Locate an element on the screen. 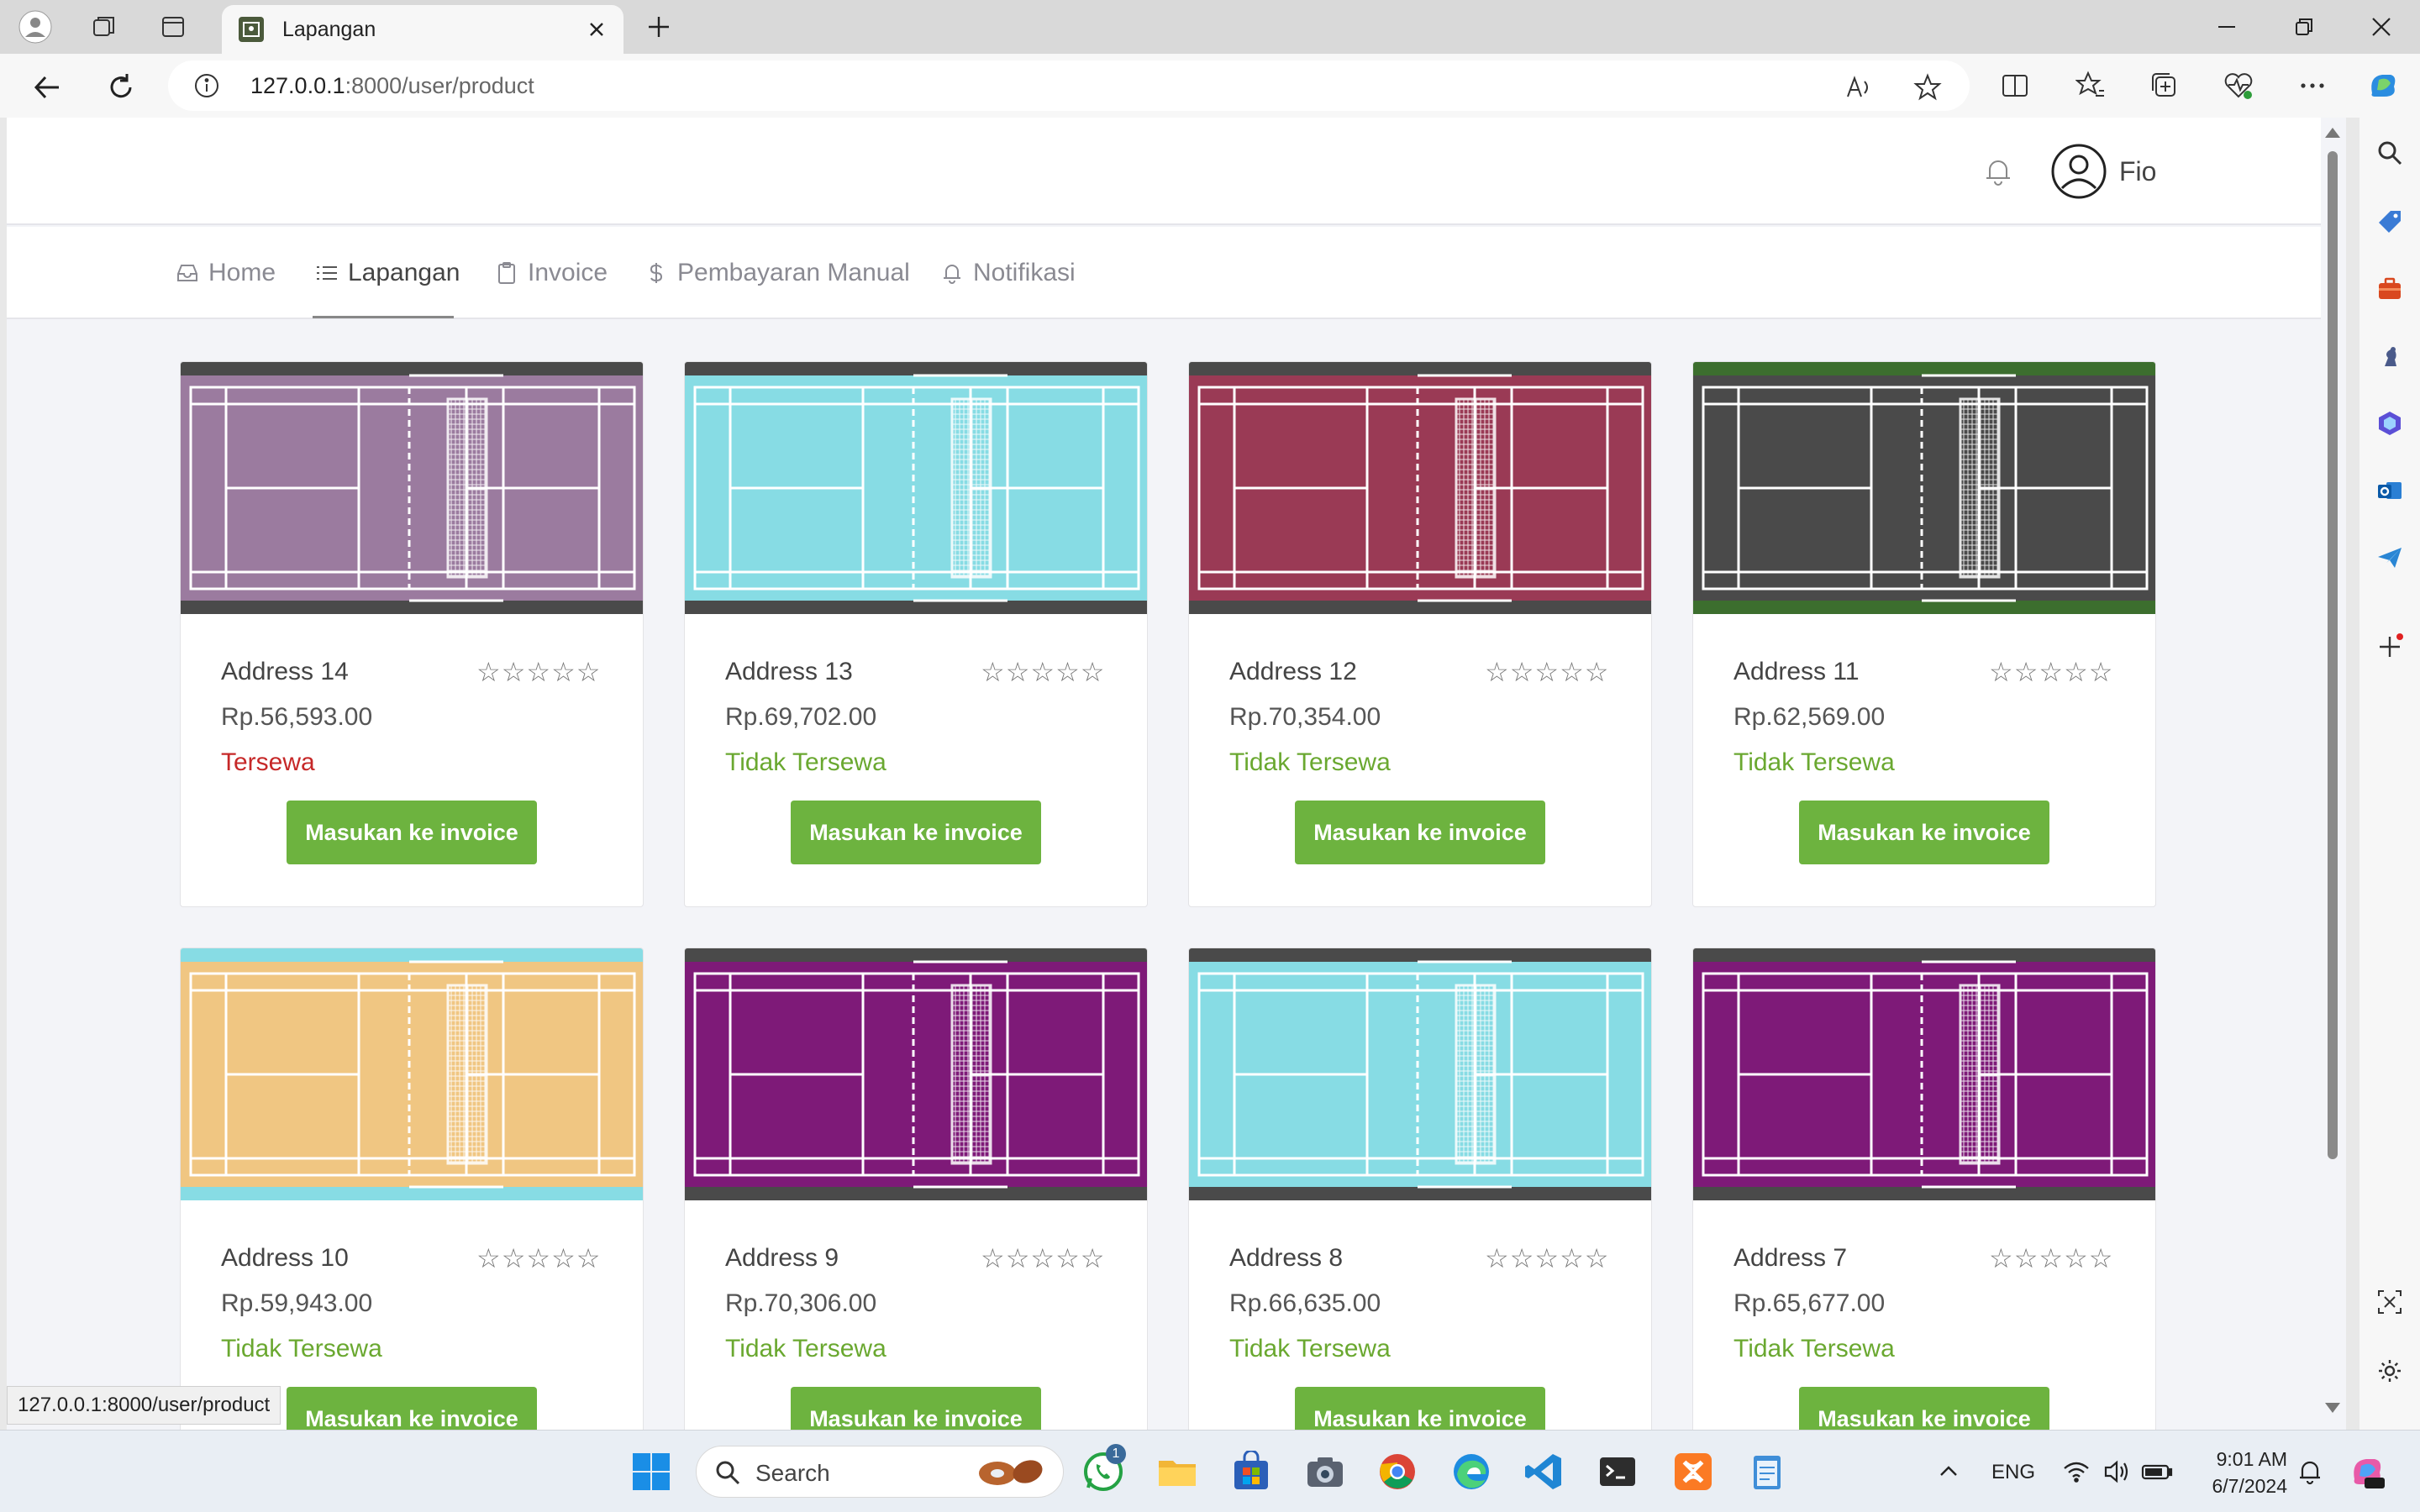 This screenshot has width=2420, height=1512. url-path: :8000/user/product is located at coordinates (439, 85).